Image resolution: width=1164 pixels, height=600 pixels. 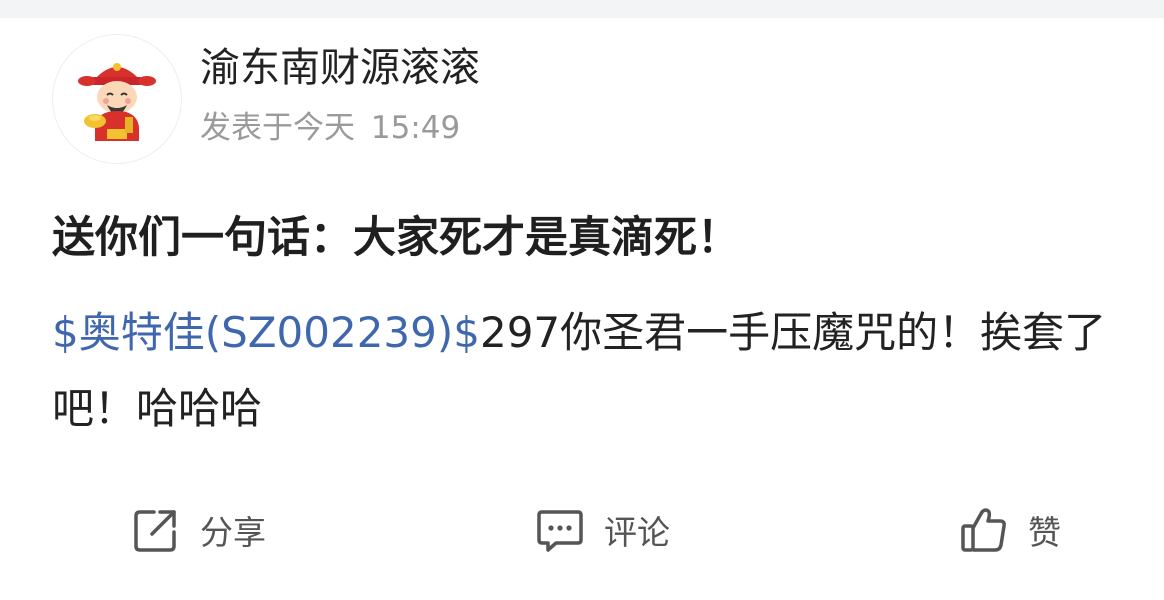 What do you see at coordinates (602, 530) in the screenshot?
I see `comment-button: 评论` at bounding box center [602, 530].